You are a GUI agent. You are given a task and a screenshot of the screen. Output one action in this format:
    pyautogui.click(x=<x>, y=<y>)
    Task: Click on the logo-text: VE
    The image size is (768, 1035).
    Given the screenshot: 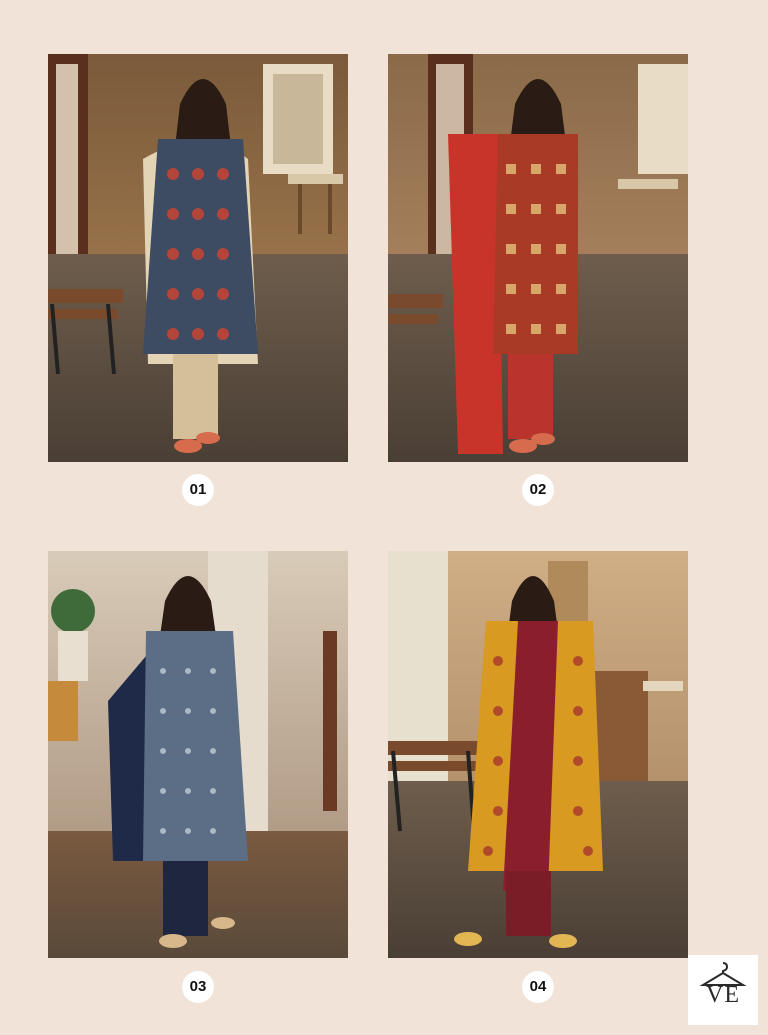 What is the action you would take?
    pyautogui.click(x=723, y=995)
    